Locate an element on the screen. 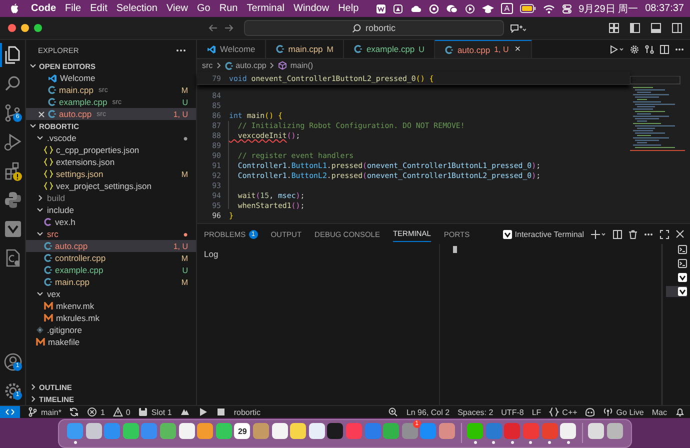  split-icon is located at coordinates (617, 234).